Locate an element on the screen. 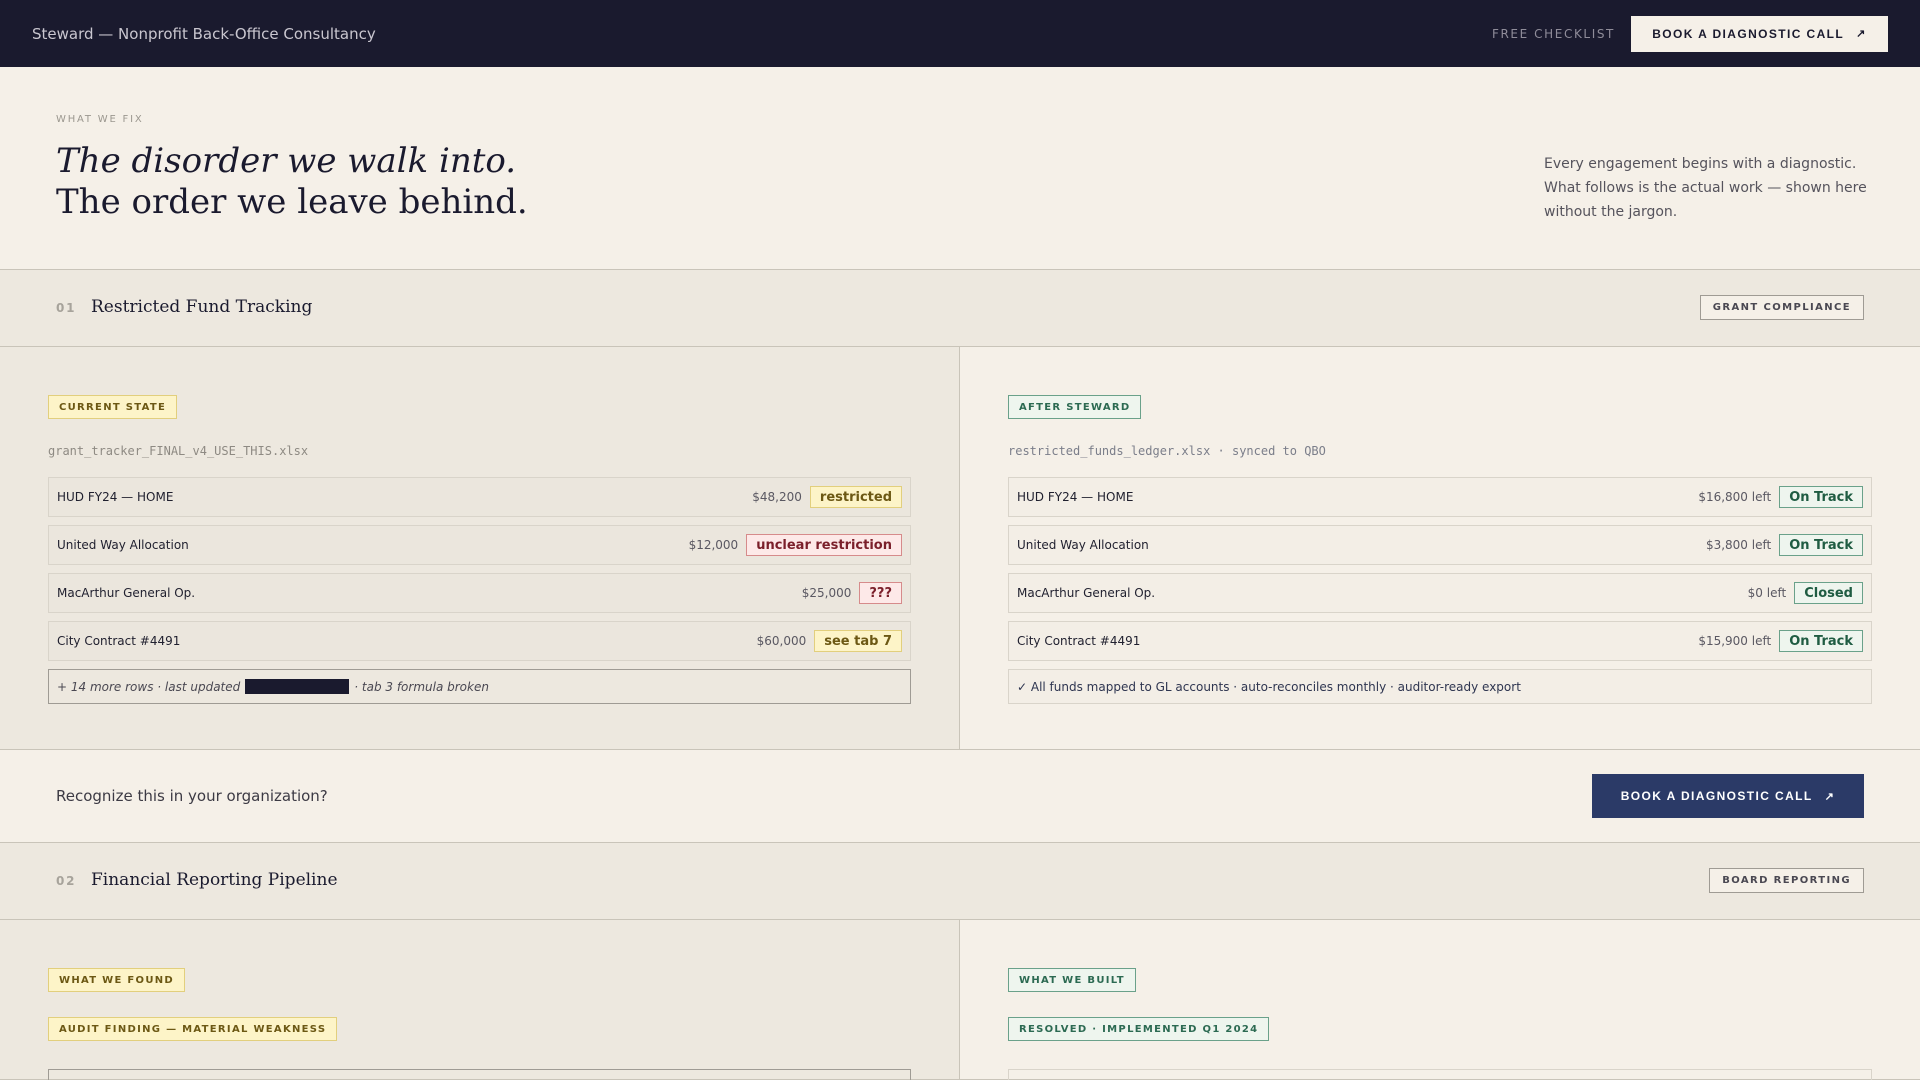 The height and width of the screenshot is (1080, 1920). book-call-button-nav: BOOK A DIAGNOSTIC CALL ↗ is located at coordinates (1759, 33).